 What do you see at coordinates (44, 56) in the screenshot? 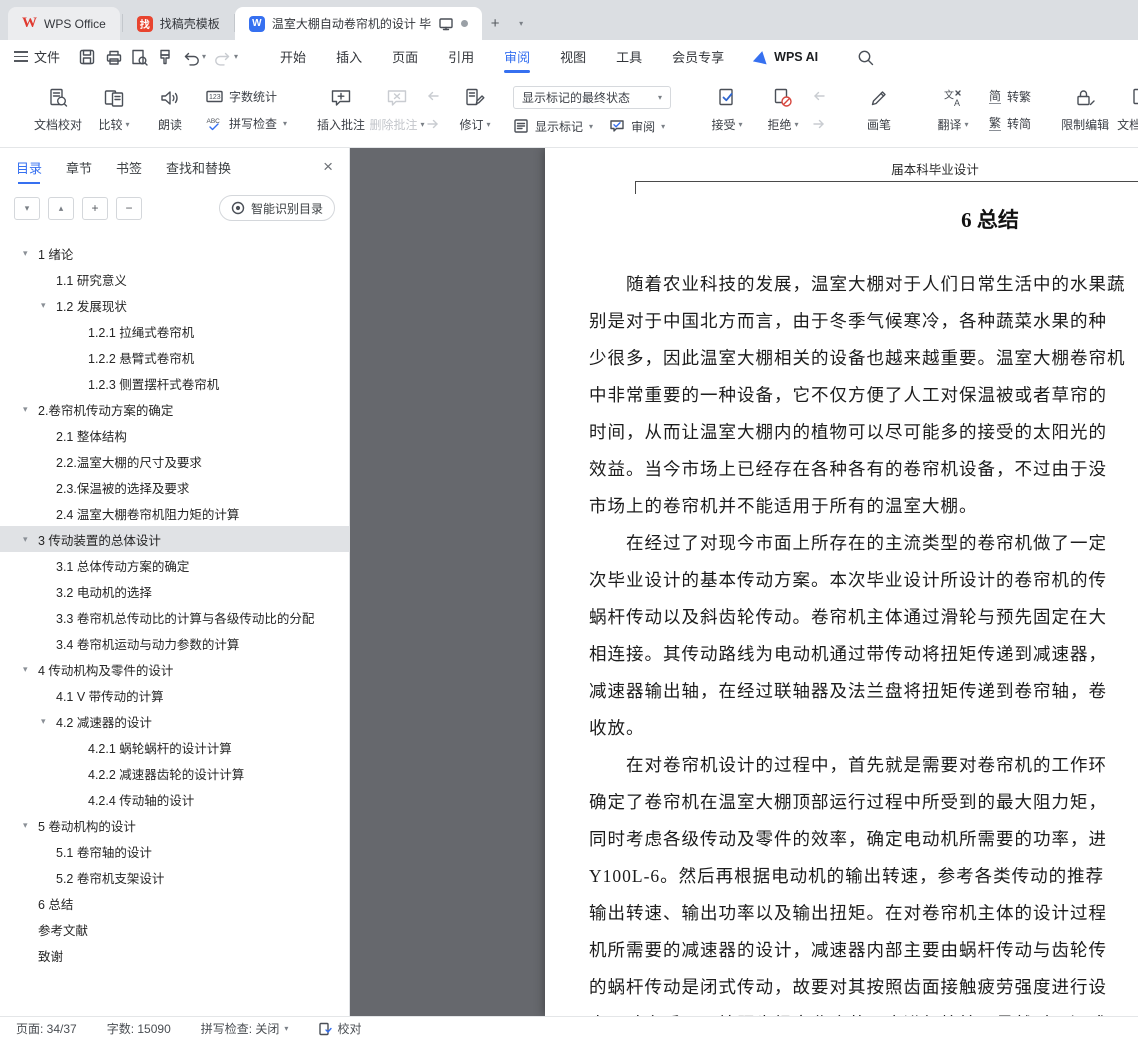
I see `file-menu: 文件` at bounding box center [44, 56].